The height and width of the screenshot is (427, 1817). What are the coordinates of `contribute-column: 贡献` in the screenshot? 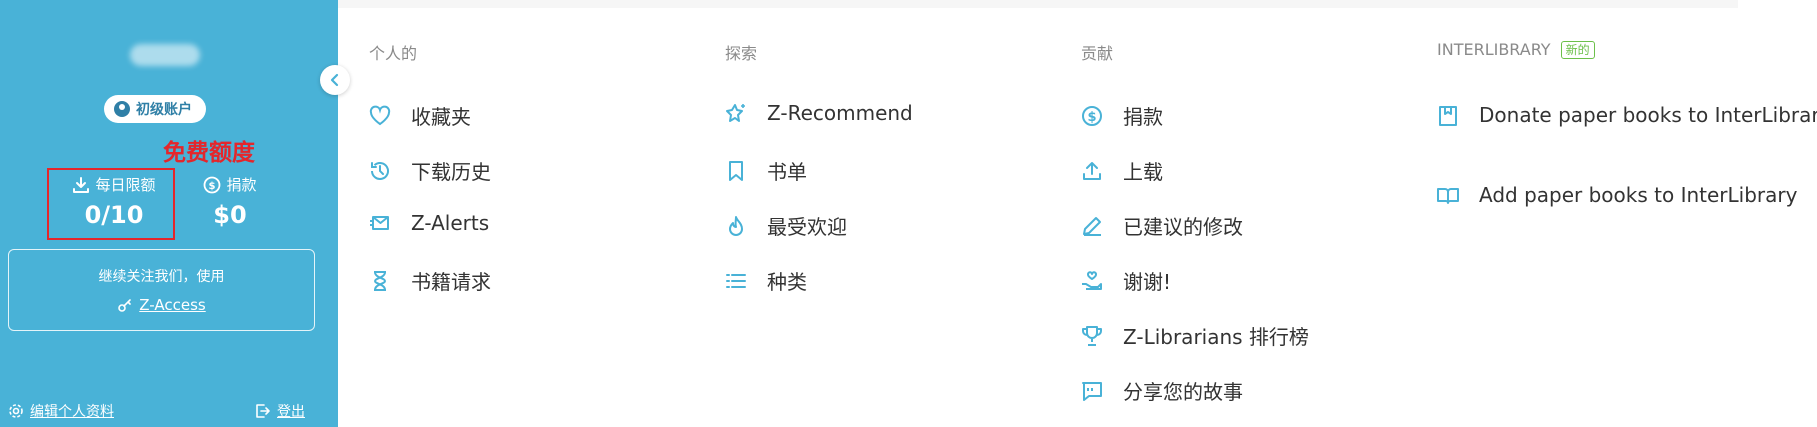 It's located at (1097, 52).